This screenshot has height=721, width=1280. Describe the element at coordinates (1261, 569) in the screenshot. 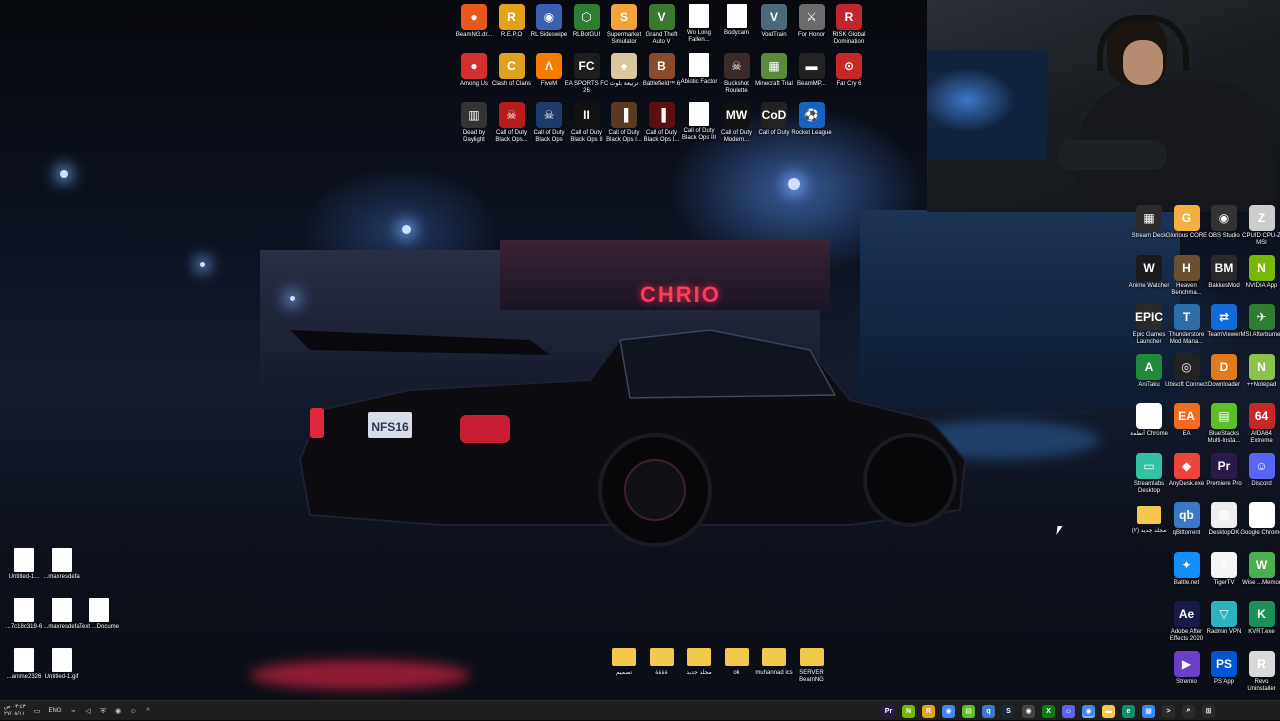

I see `desktop-shortcut: WWise ...Memor` at that location.